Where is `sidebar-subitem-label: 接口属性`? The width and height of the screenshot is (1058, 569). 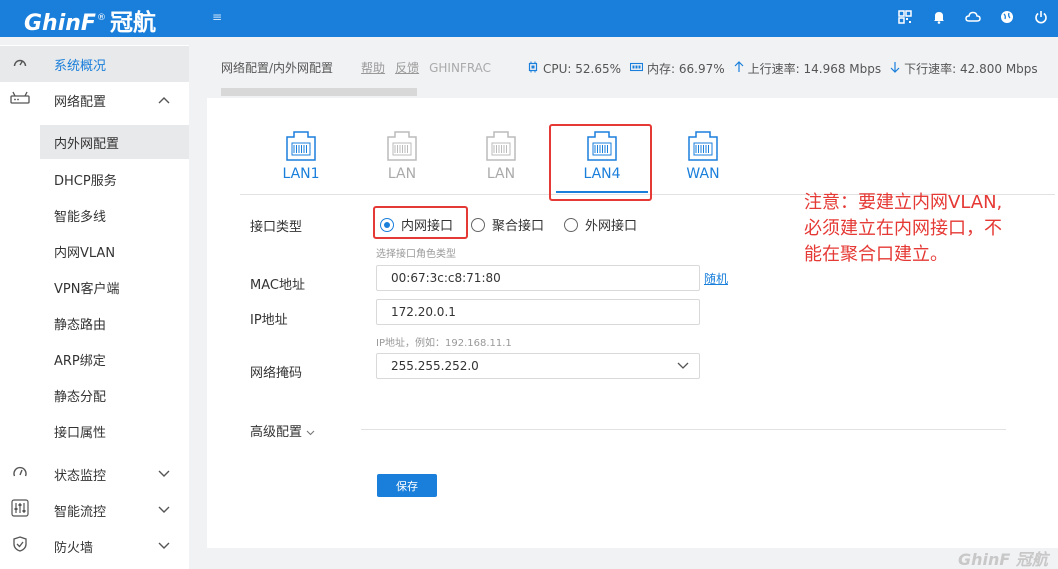
sidebar-subitem-label: 接口属性 is located at coordinates (80, 433).